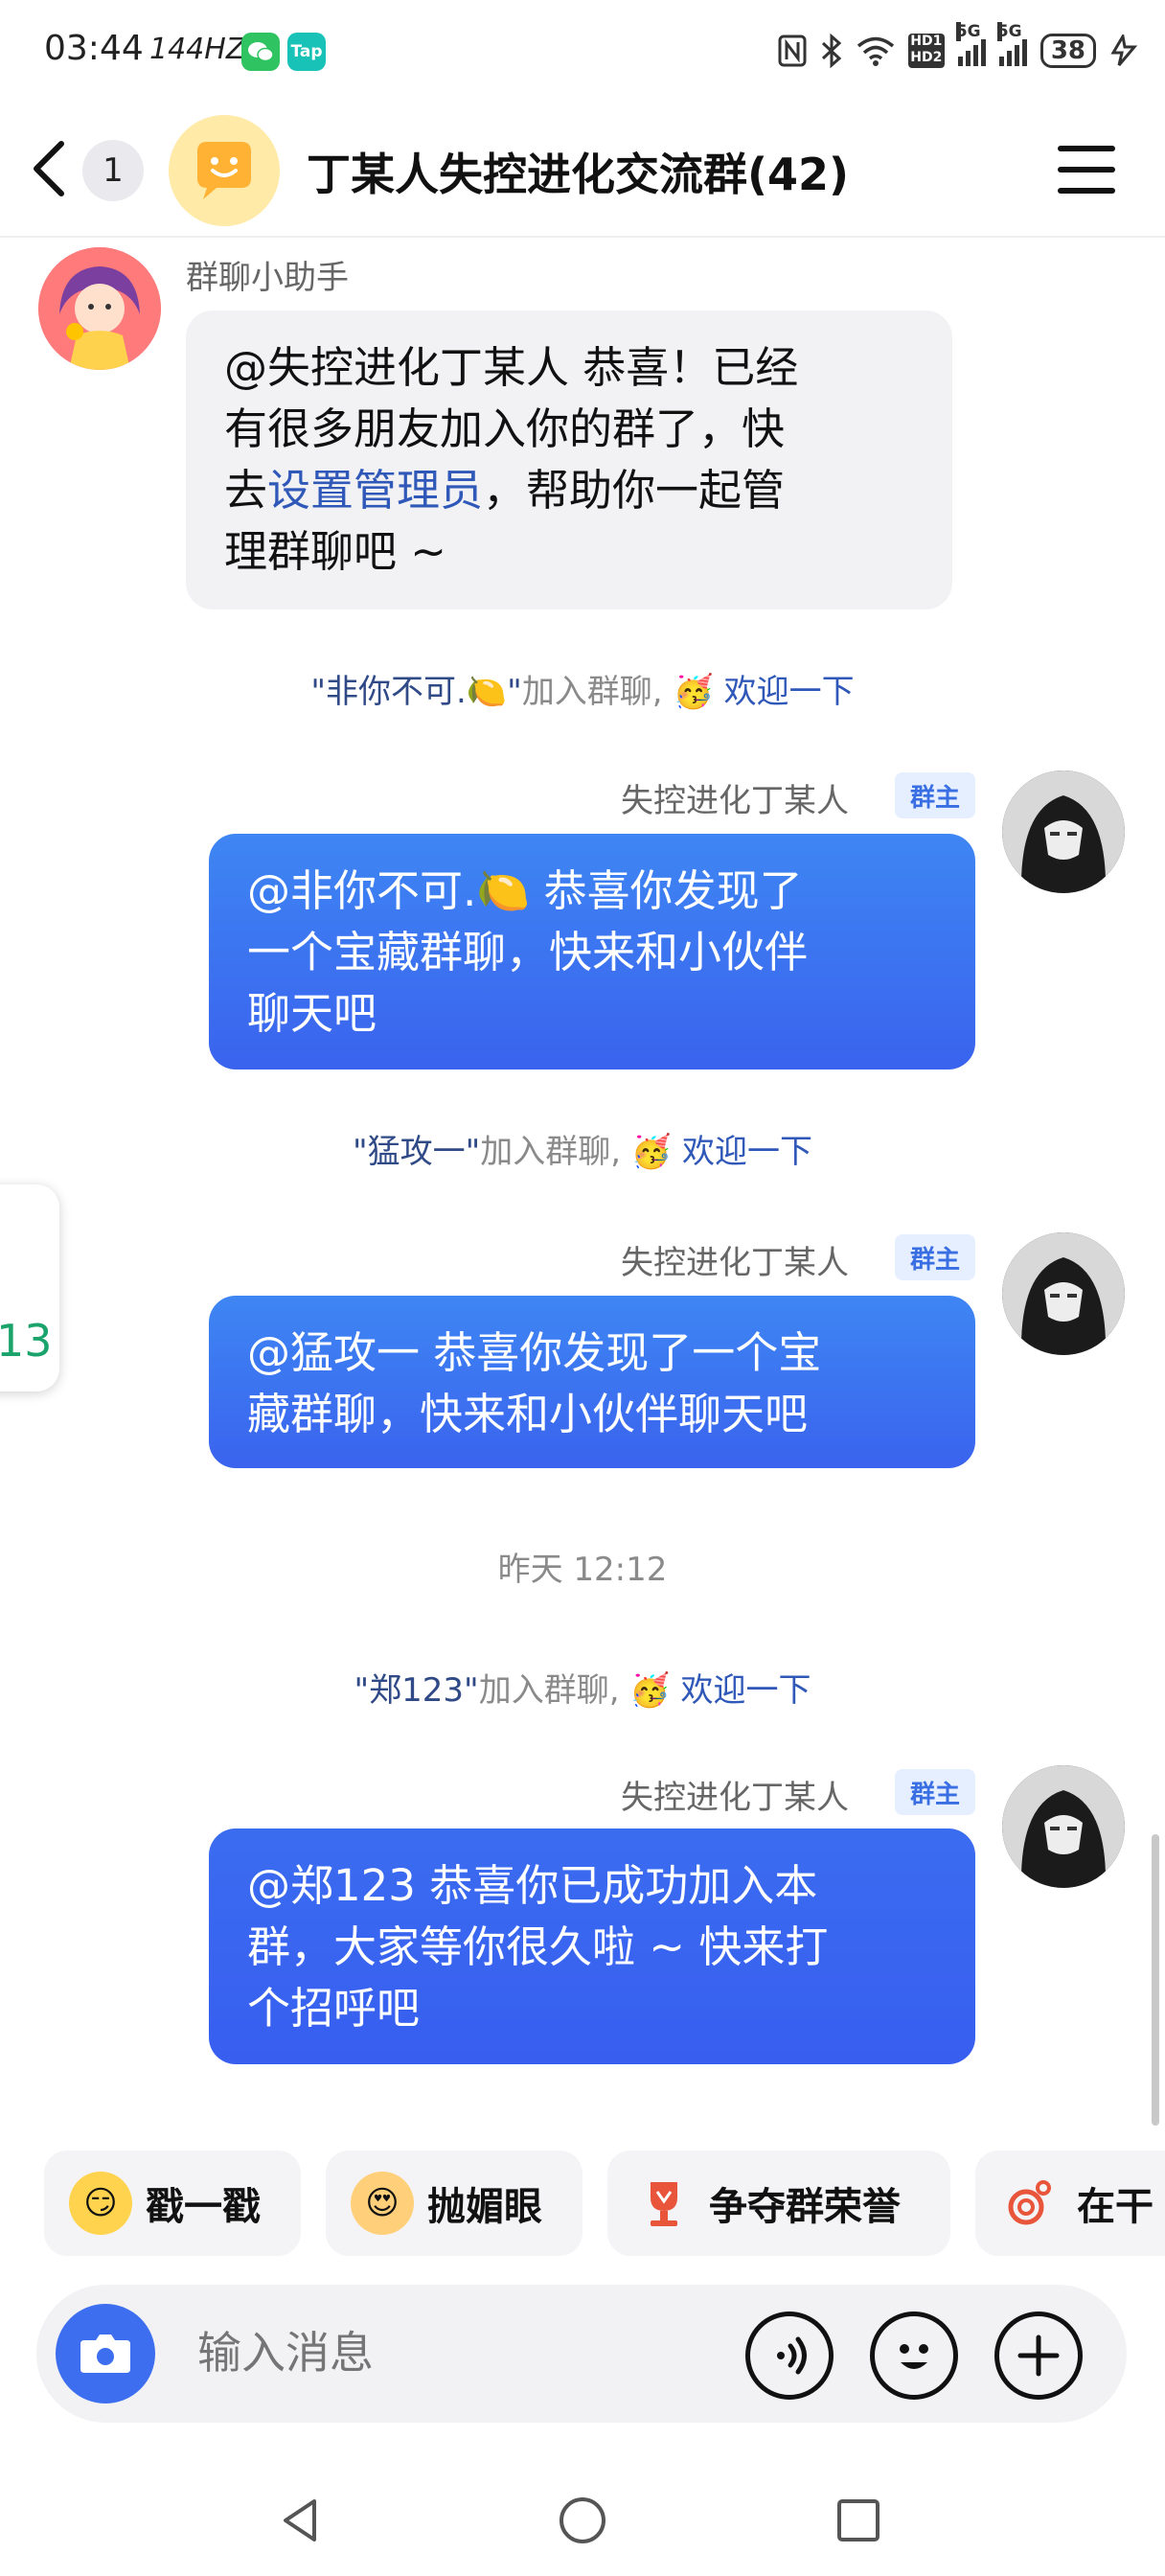 The height and width of the screenshot is (2576, 1165). I want to click on system-join-notice: "非你不可.🍋"加入群聊, 🥳 欢迎一下, so click(582, 692).